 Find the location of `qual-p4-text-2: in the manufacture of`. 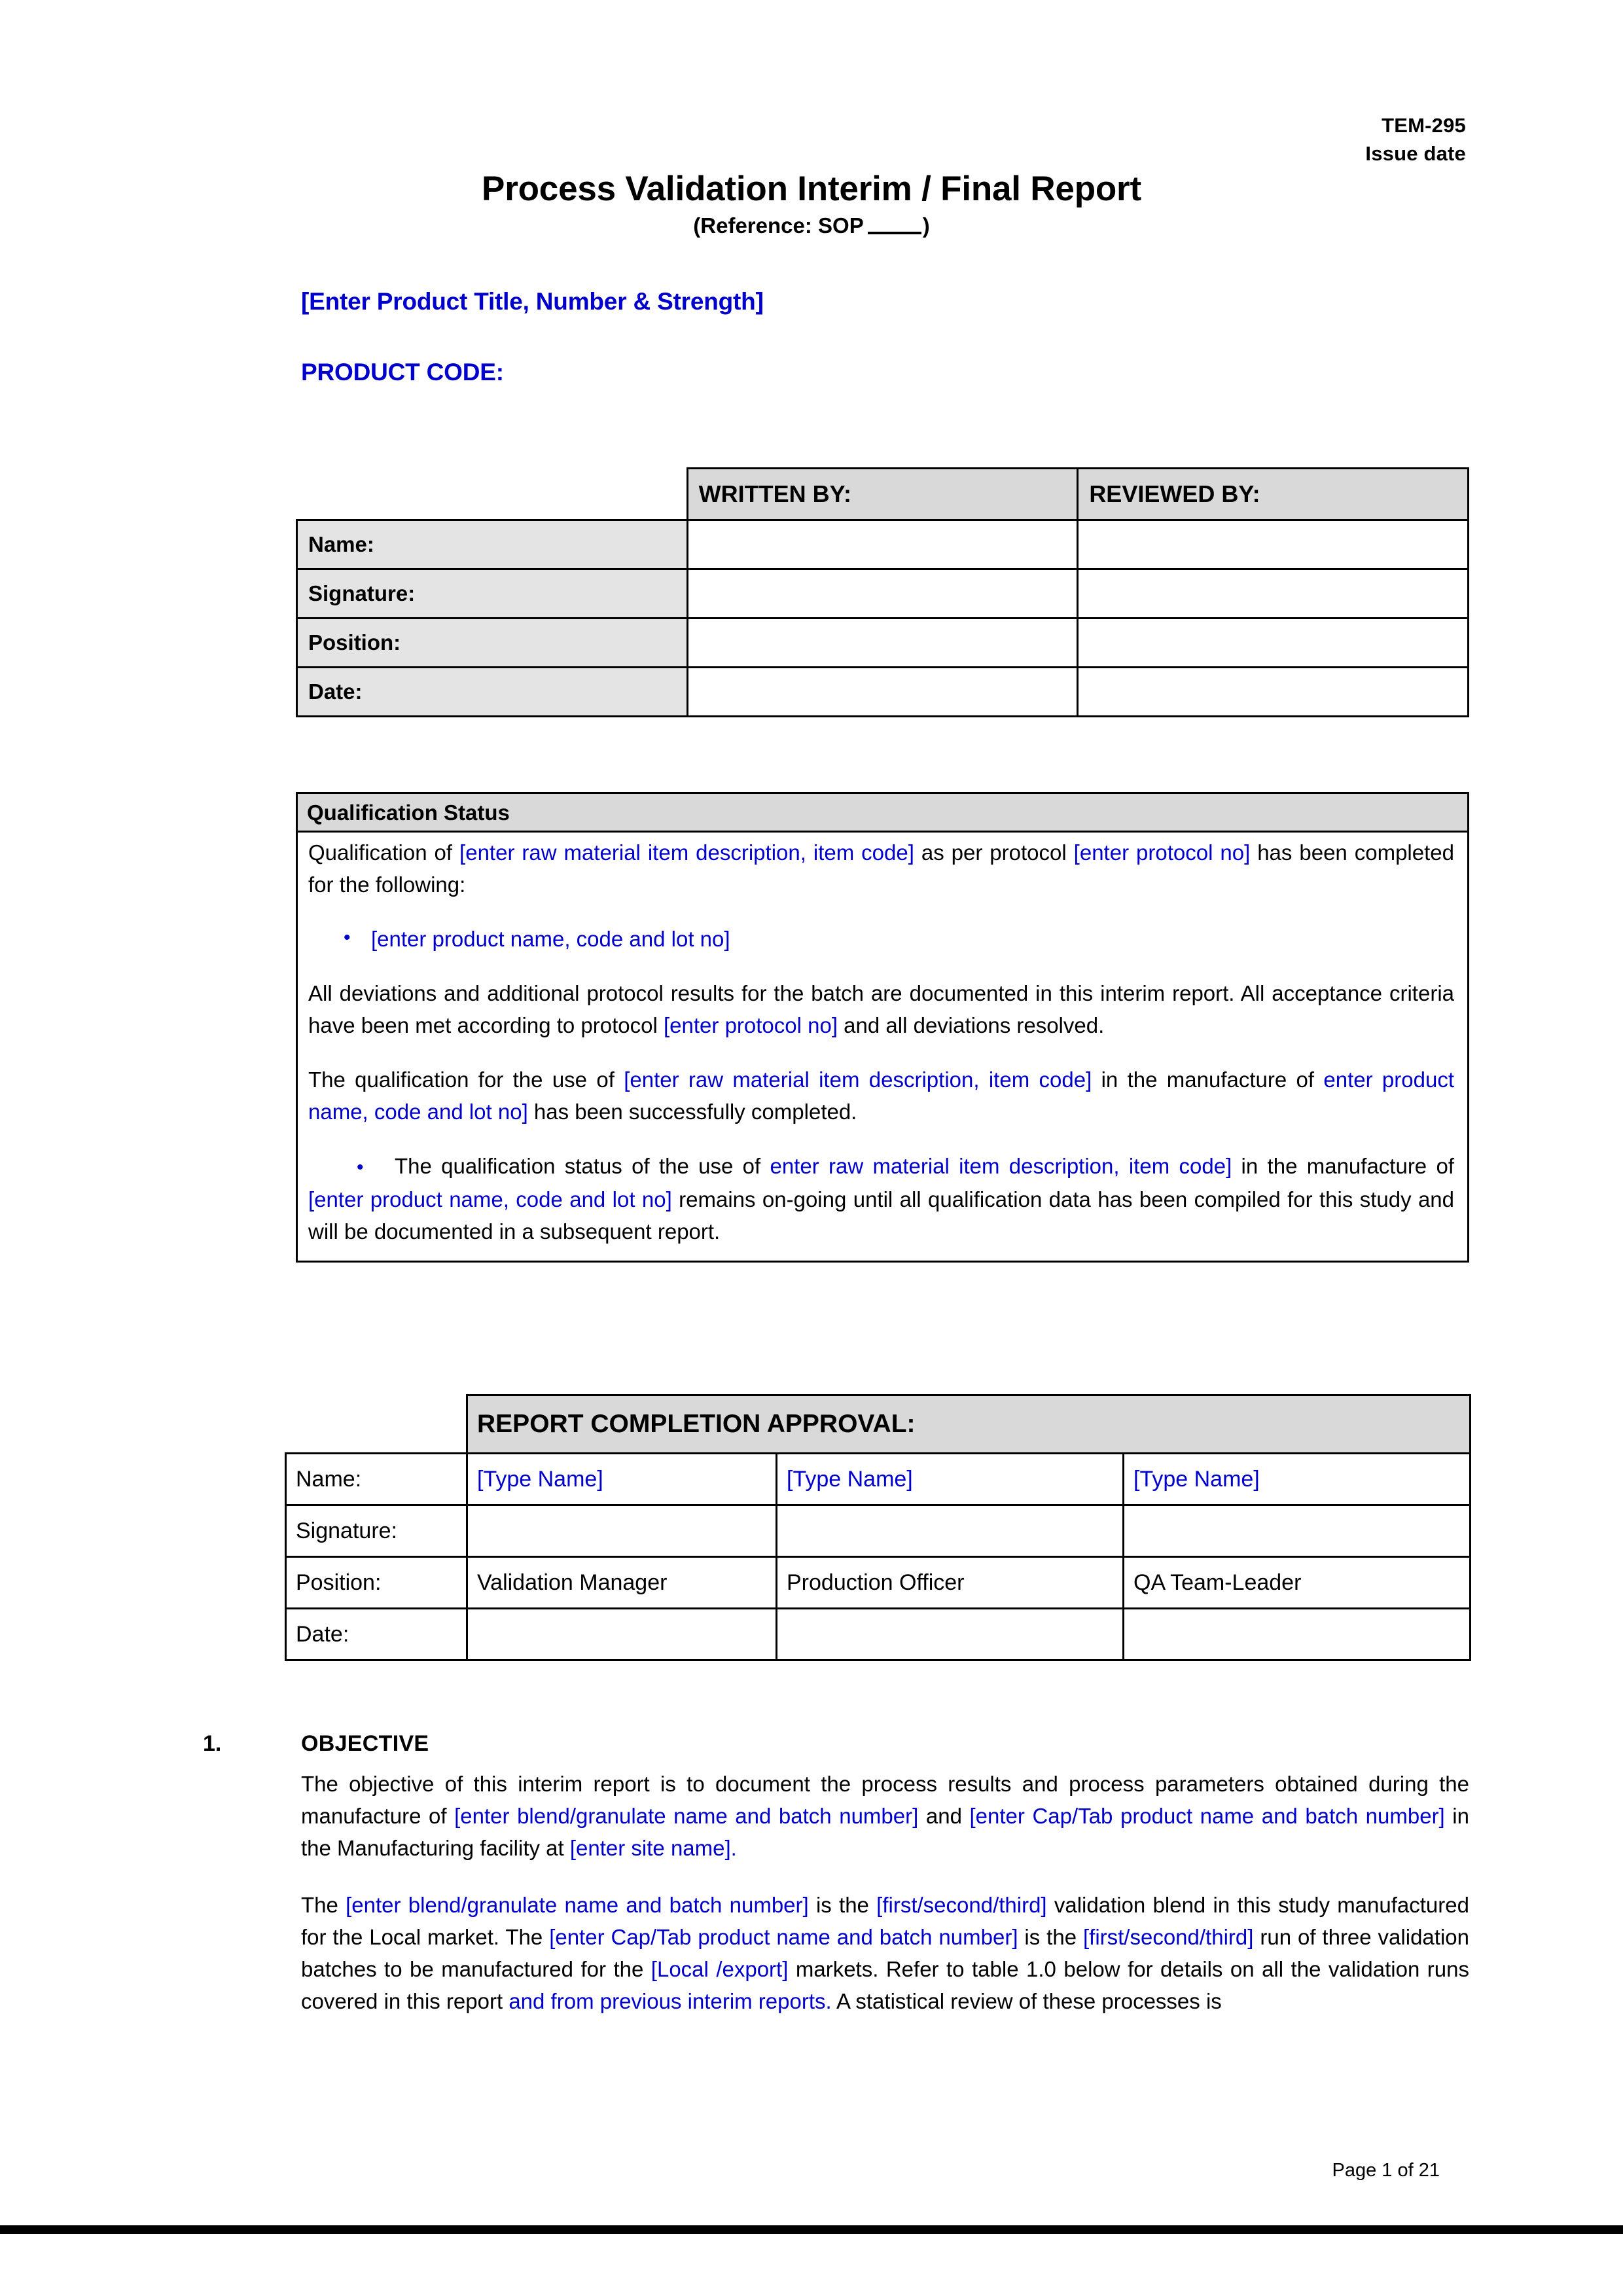

qual-p4-text-2: in the manufacture of is located at coordinates (1343, 1166).